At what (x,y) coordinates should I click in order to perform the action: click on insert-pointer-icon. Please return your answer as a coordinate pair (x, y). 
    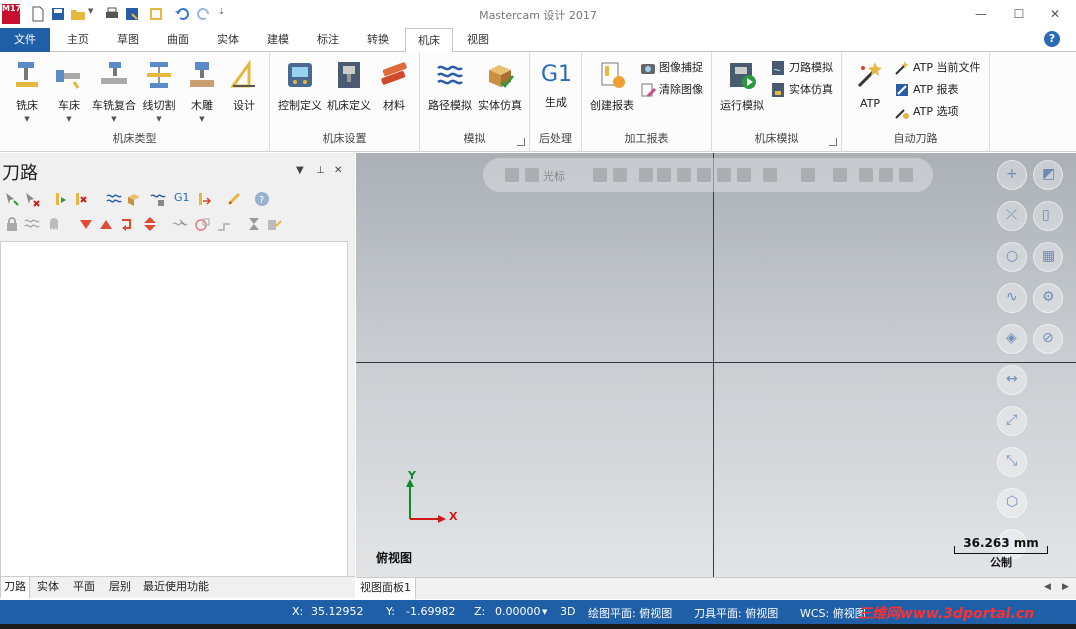
    Looking at the image, I should click on (224, 224).